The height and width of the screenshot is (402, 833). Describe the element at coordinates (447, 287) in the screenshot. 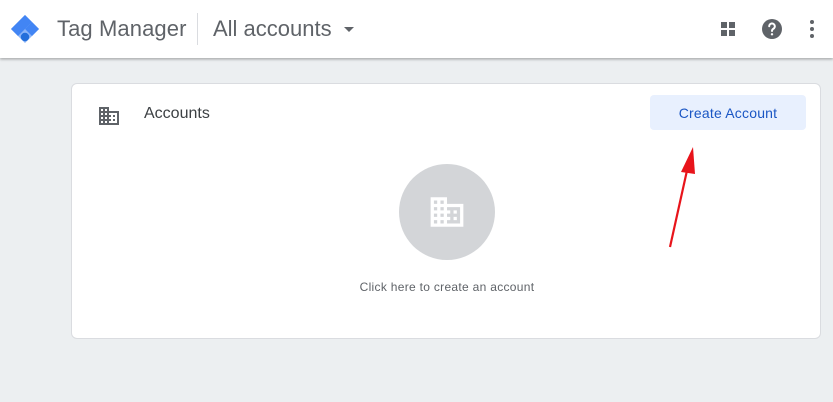

I see `empty-state-text: Click here to create an account` at that location.